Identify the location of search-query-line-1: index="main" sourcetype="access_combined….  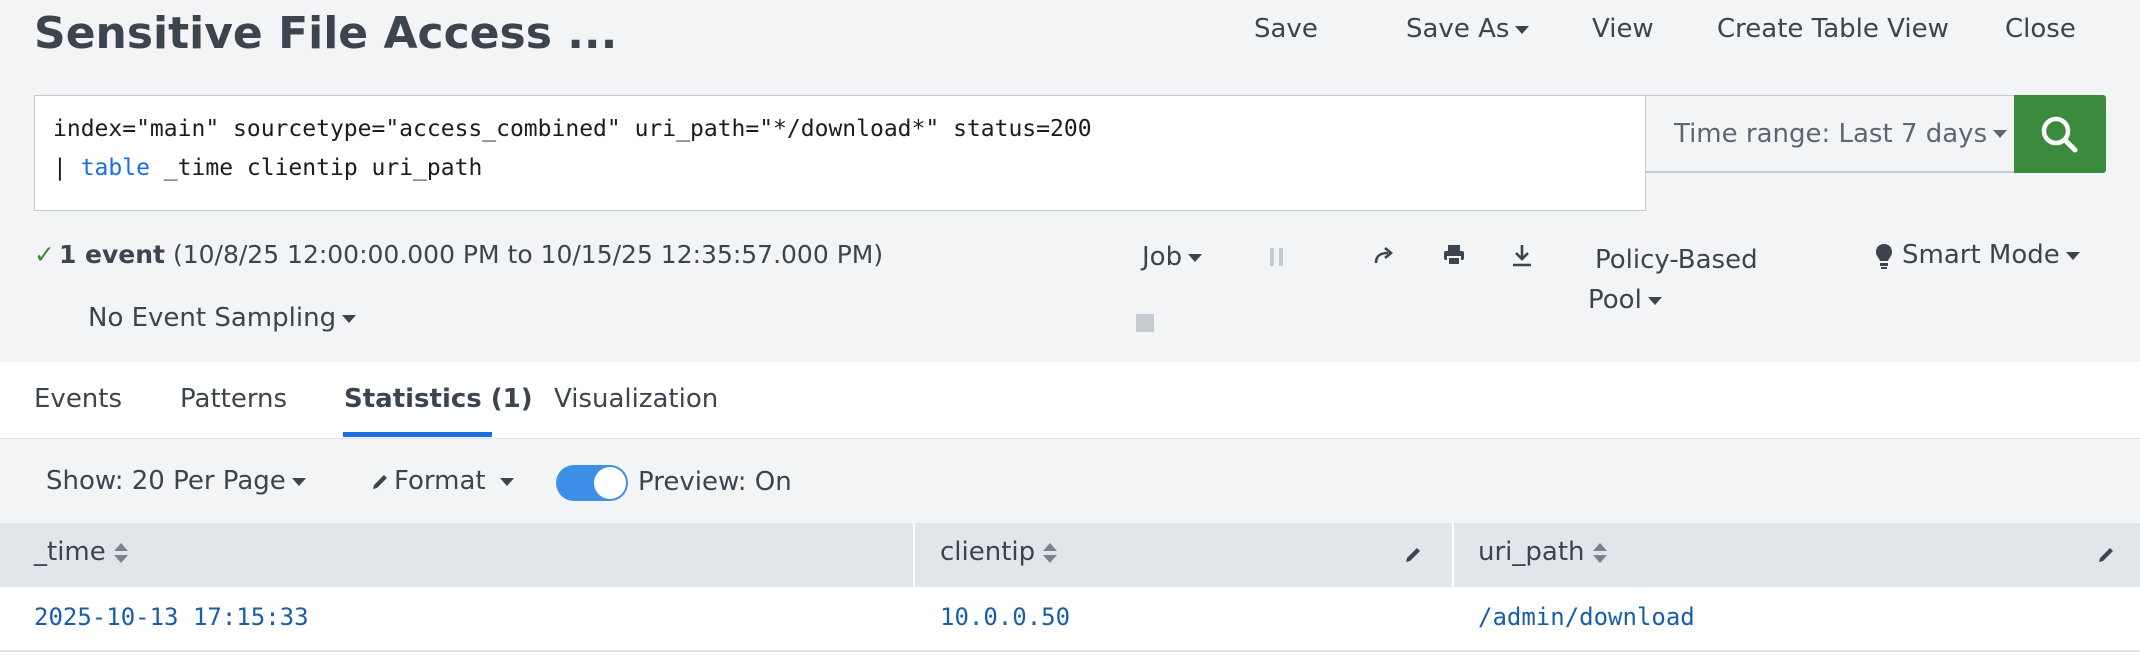
(572, 129).